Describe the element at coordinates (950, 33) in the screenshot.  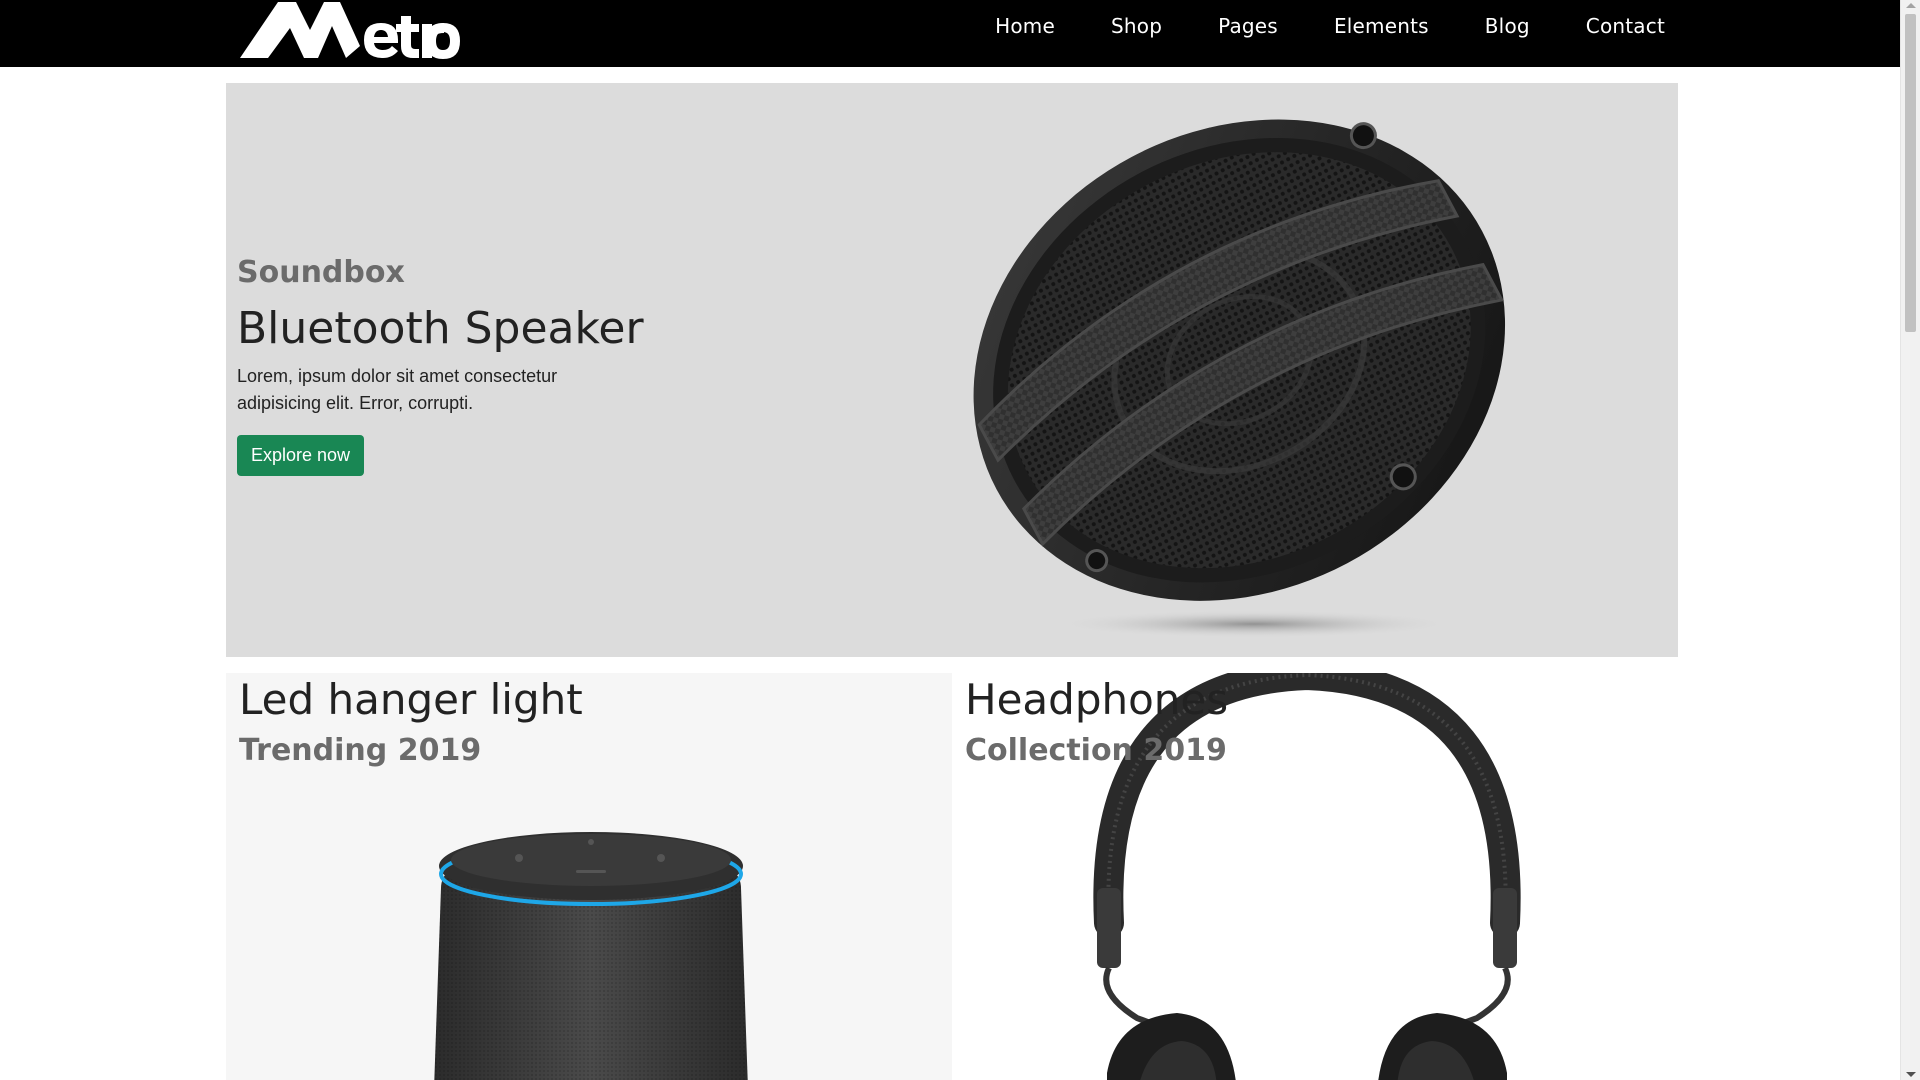
I see `navbar: Home Shop Pages Elements Blog Contact` at that location.